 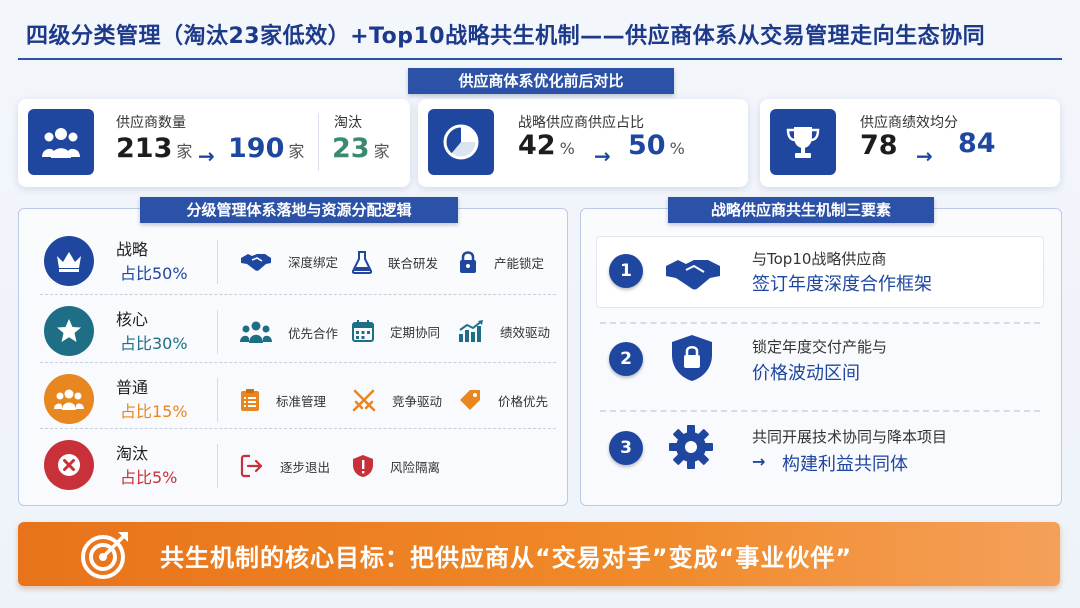 What do you see at coordinates (361, 148) in the screenshot?
I see `eliminated-value: 23 家` at bounding box center [361, 148].